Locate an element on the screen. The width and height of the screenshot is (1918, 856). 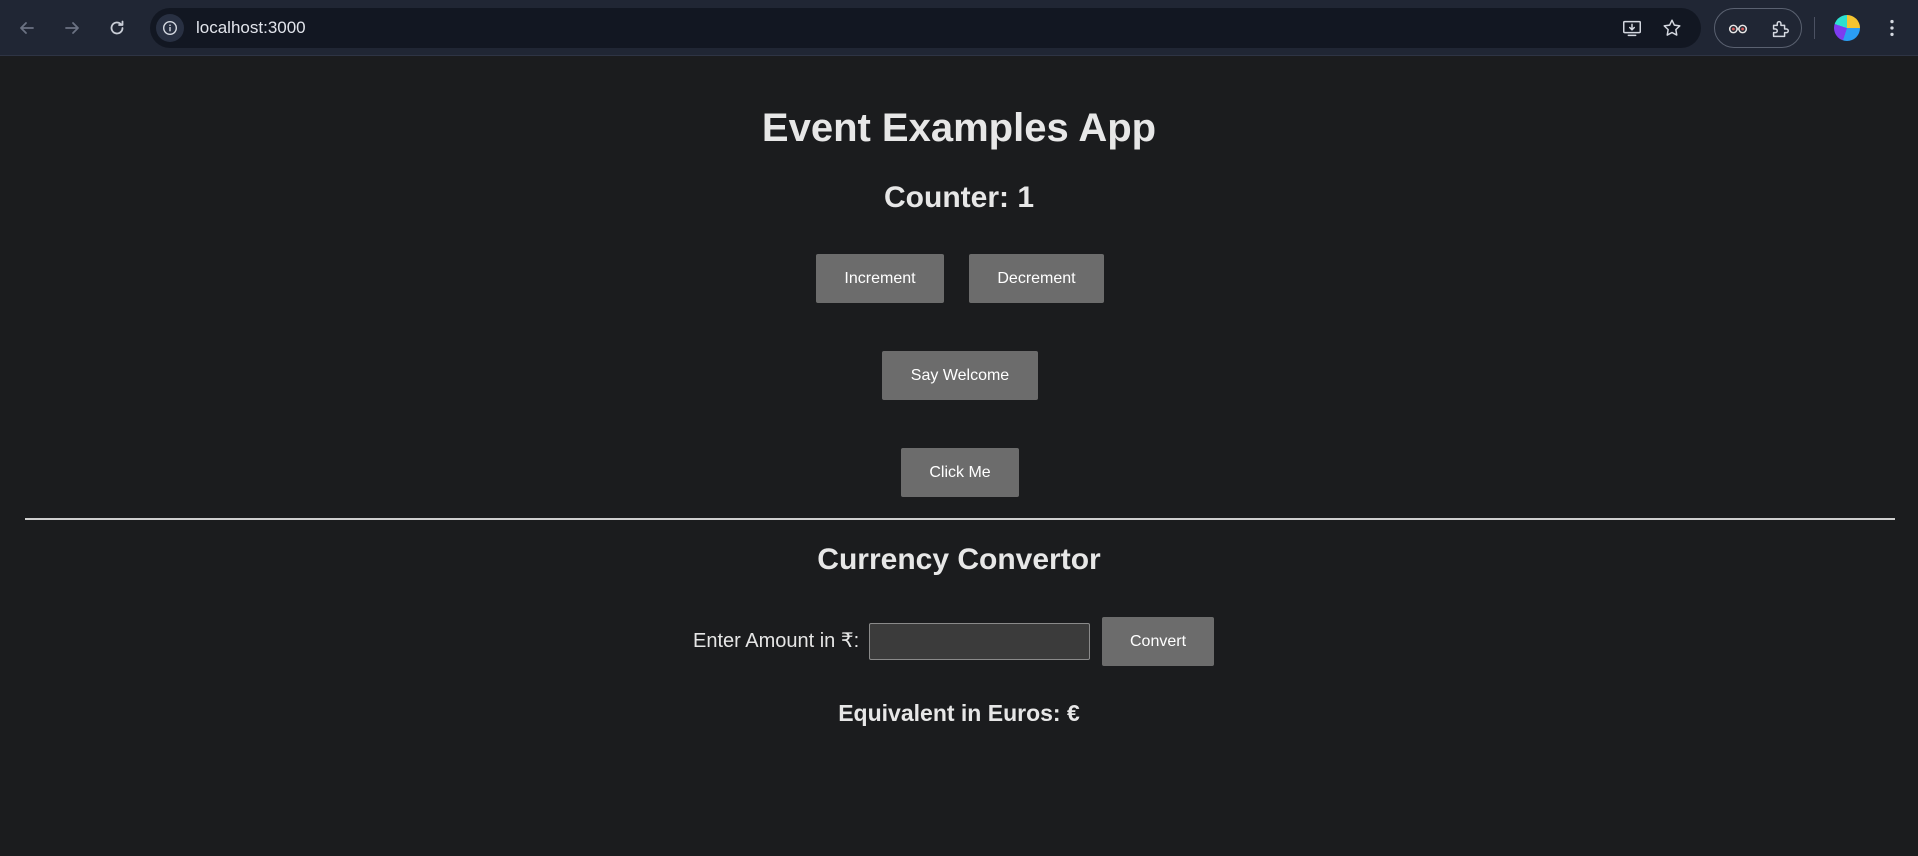
amount-label: Enter Amount in ₹: is located at coordinates (776, 641).